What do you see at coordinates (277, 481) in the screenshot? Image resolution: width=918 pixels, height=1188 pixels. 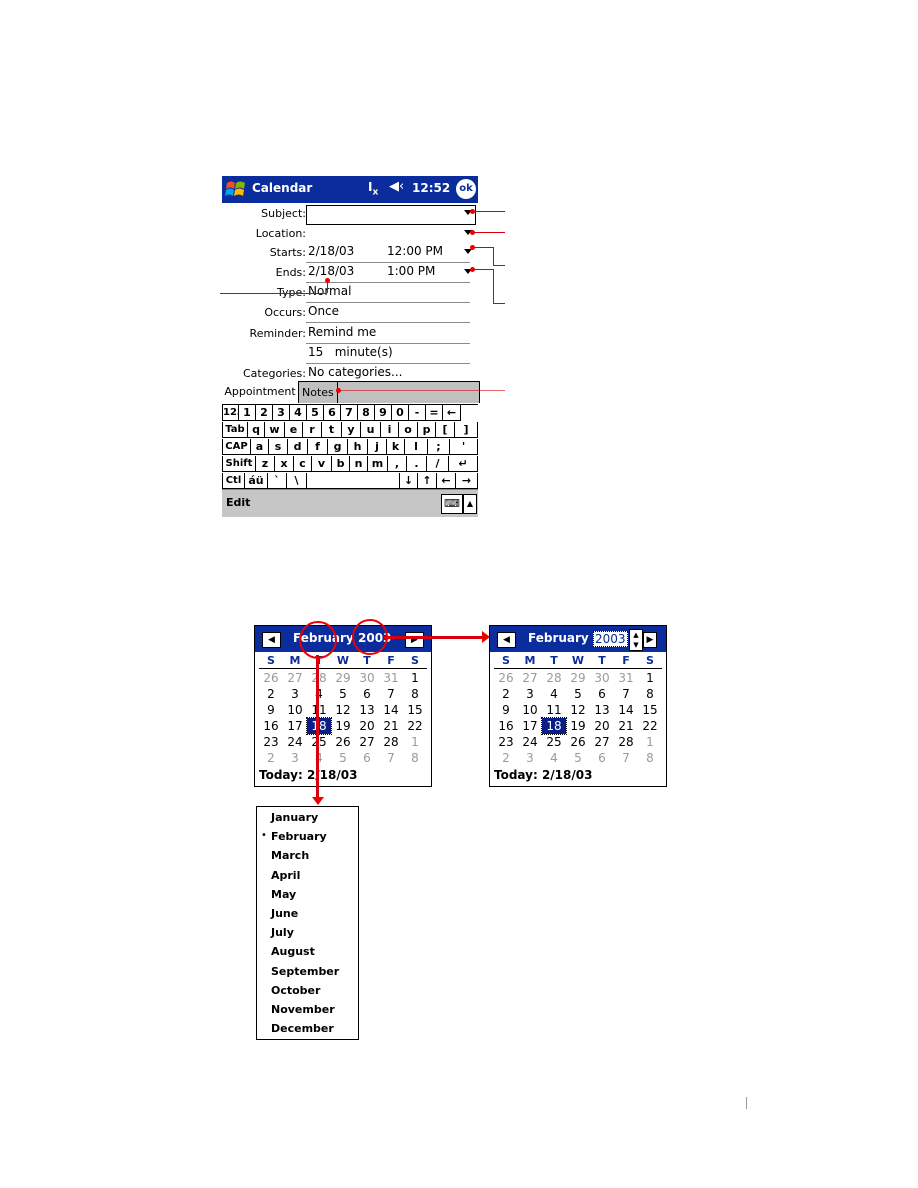 I see `key-`: `` at bounding box center [277, 481].